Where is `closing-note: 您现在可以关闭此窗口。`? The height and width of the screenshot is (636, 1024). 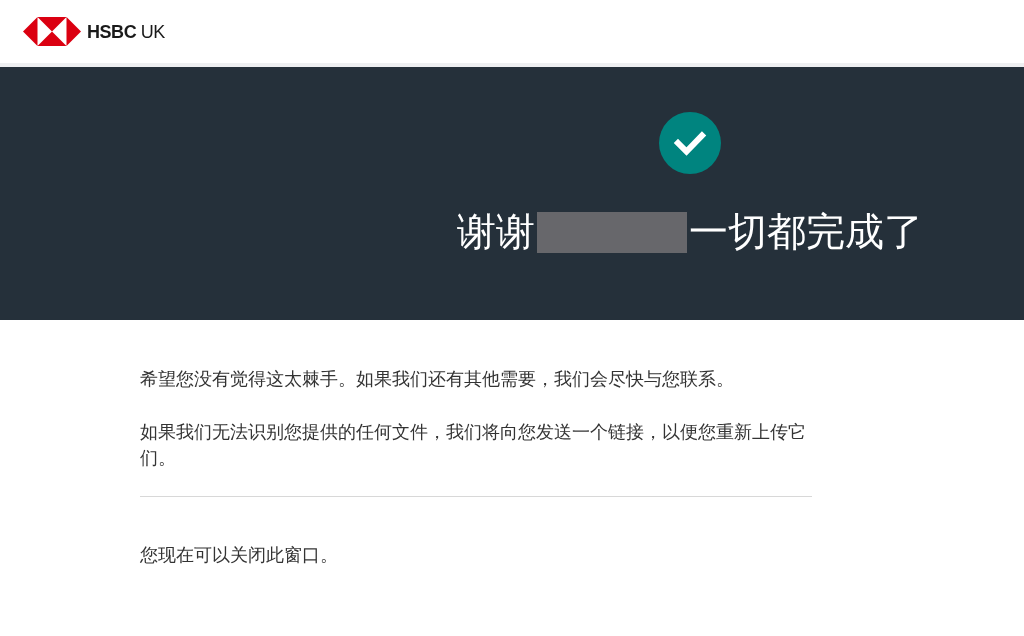 closing-note: 您现在可以关闭此窗口。 is located at coordinates (239, 555).